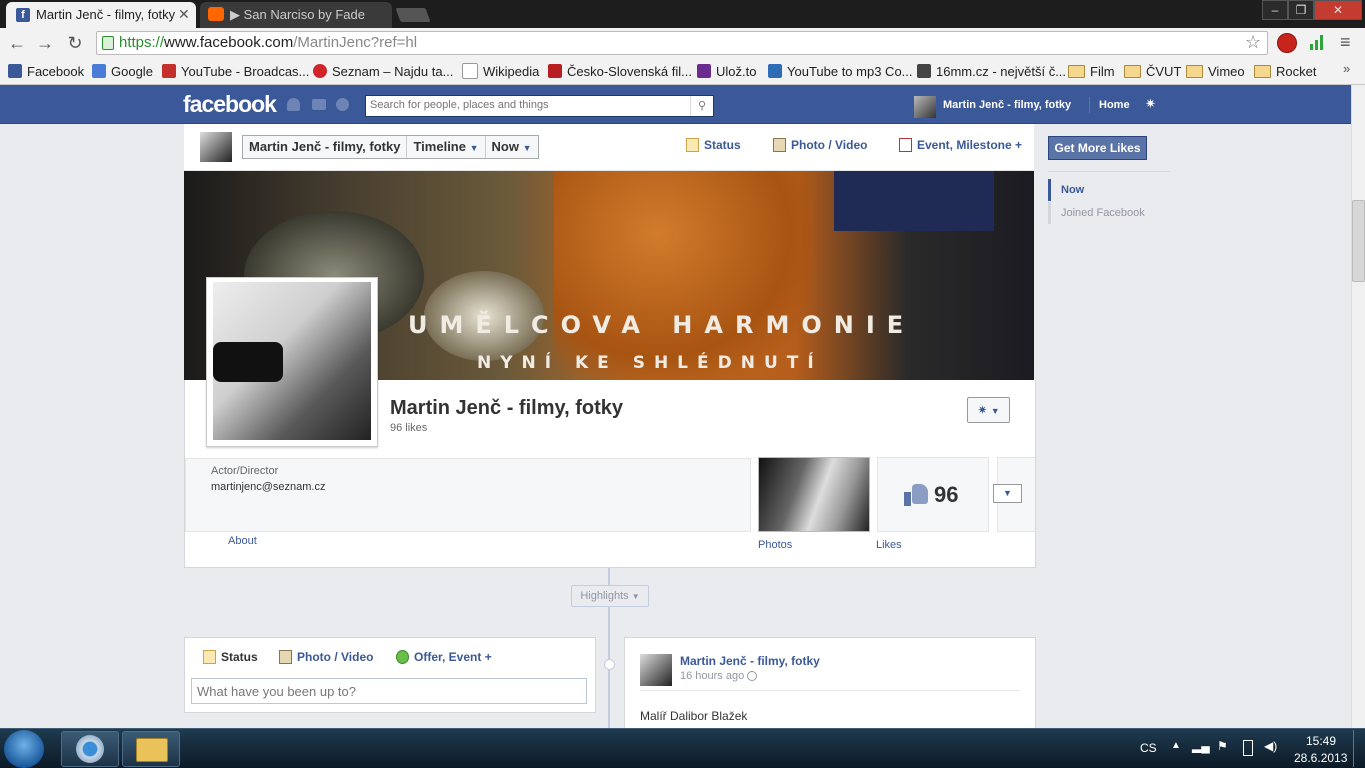  What do you see at coordinates (1359, 748) in the screenshot?
I see `show-desktop-button` at bounding box center [1359, 748].